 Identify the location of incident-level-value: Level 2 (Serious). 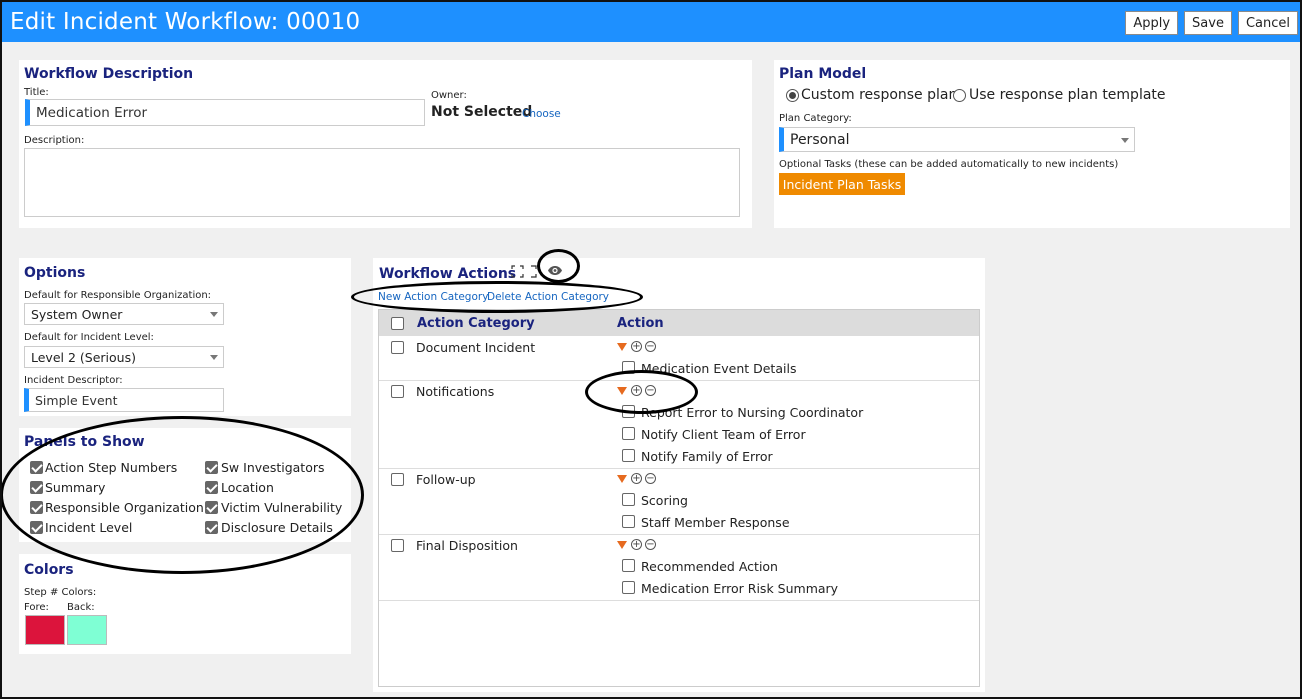
(83, 357).